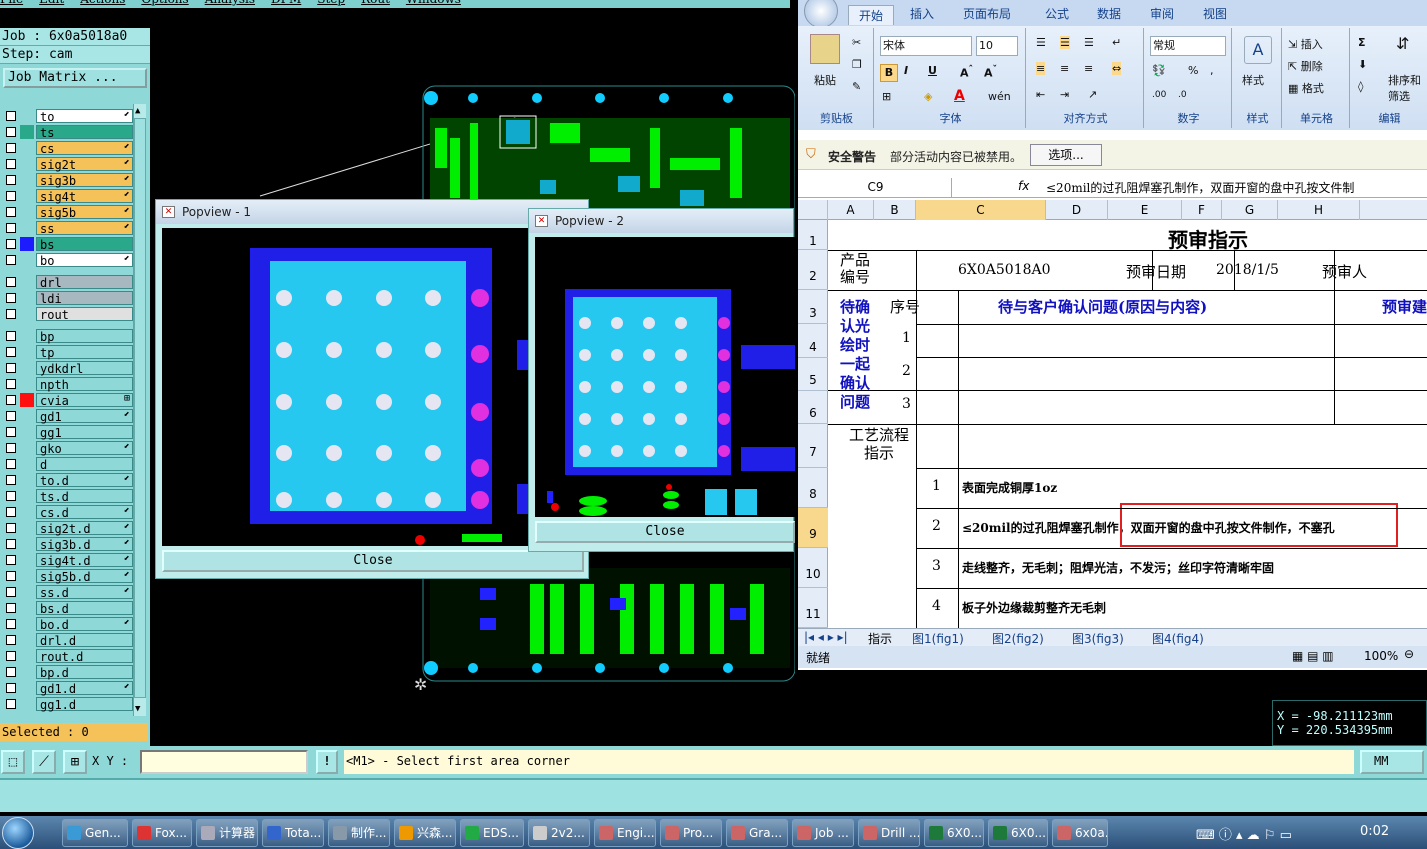  Describe the element at coordinates (68, 314) in the screenshot. I see `layer-row: rout` at that location.